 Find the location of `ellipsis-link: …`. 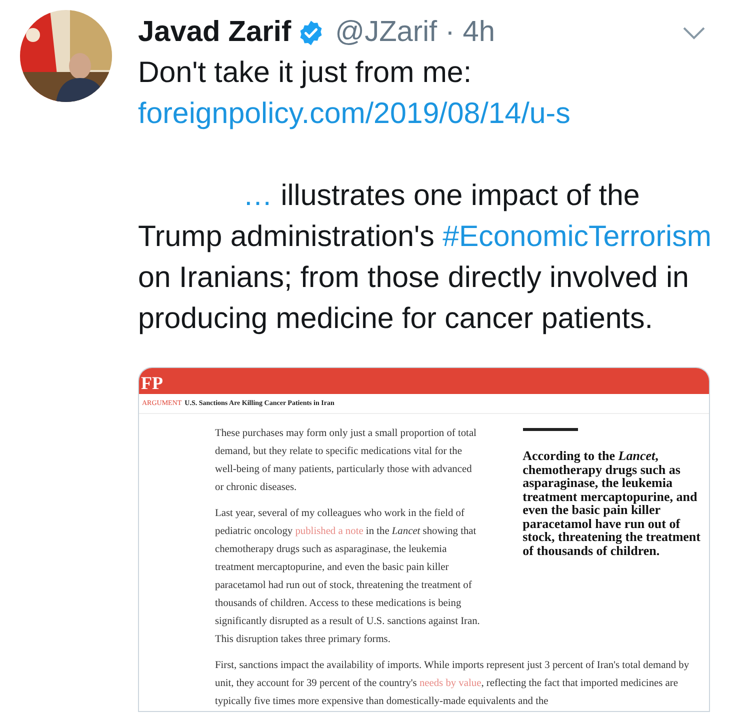

ellipsis-link: … is located at coordinates (257, 195).